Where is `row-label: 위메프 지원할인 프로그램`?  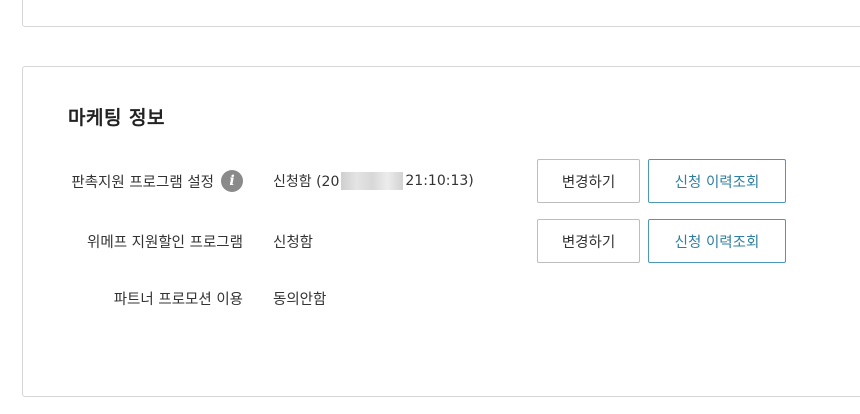 row-label: 위메프 지원할인 프로그램 is located at coordinates (165, 242).